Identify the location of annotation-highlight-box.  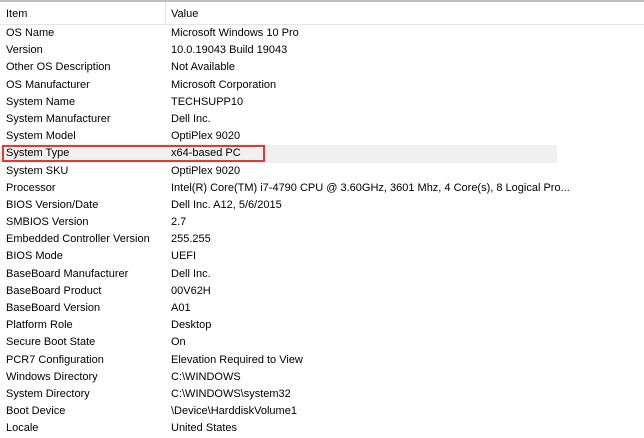
(133, 153).